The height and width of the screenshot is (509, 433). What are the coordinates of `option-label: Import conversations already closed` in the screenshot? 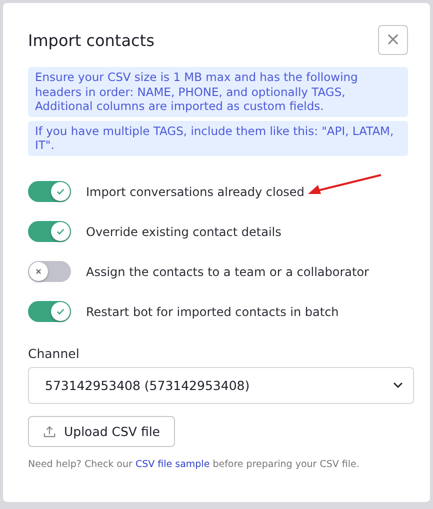 It's located at (195, 191).